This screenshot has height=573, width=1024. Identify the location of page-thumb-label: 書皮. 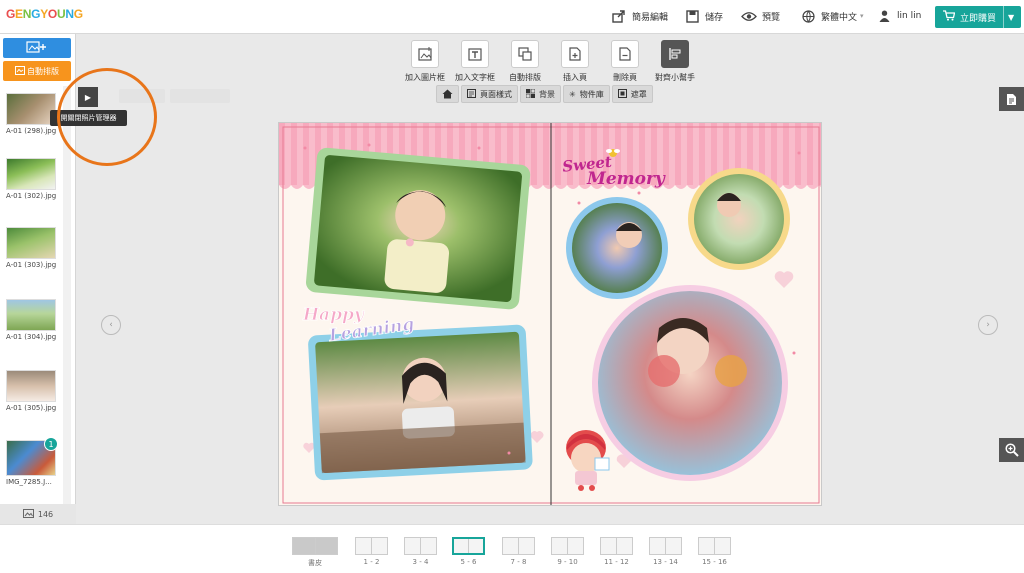
(315, 563).